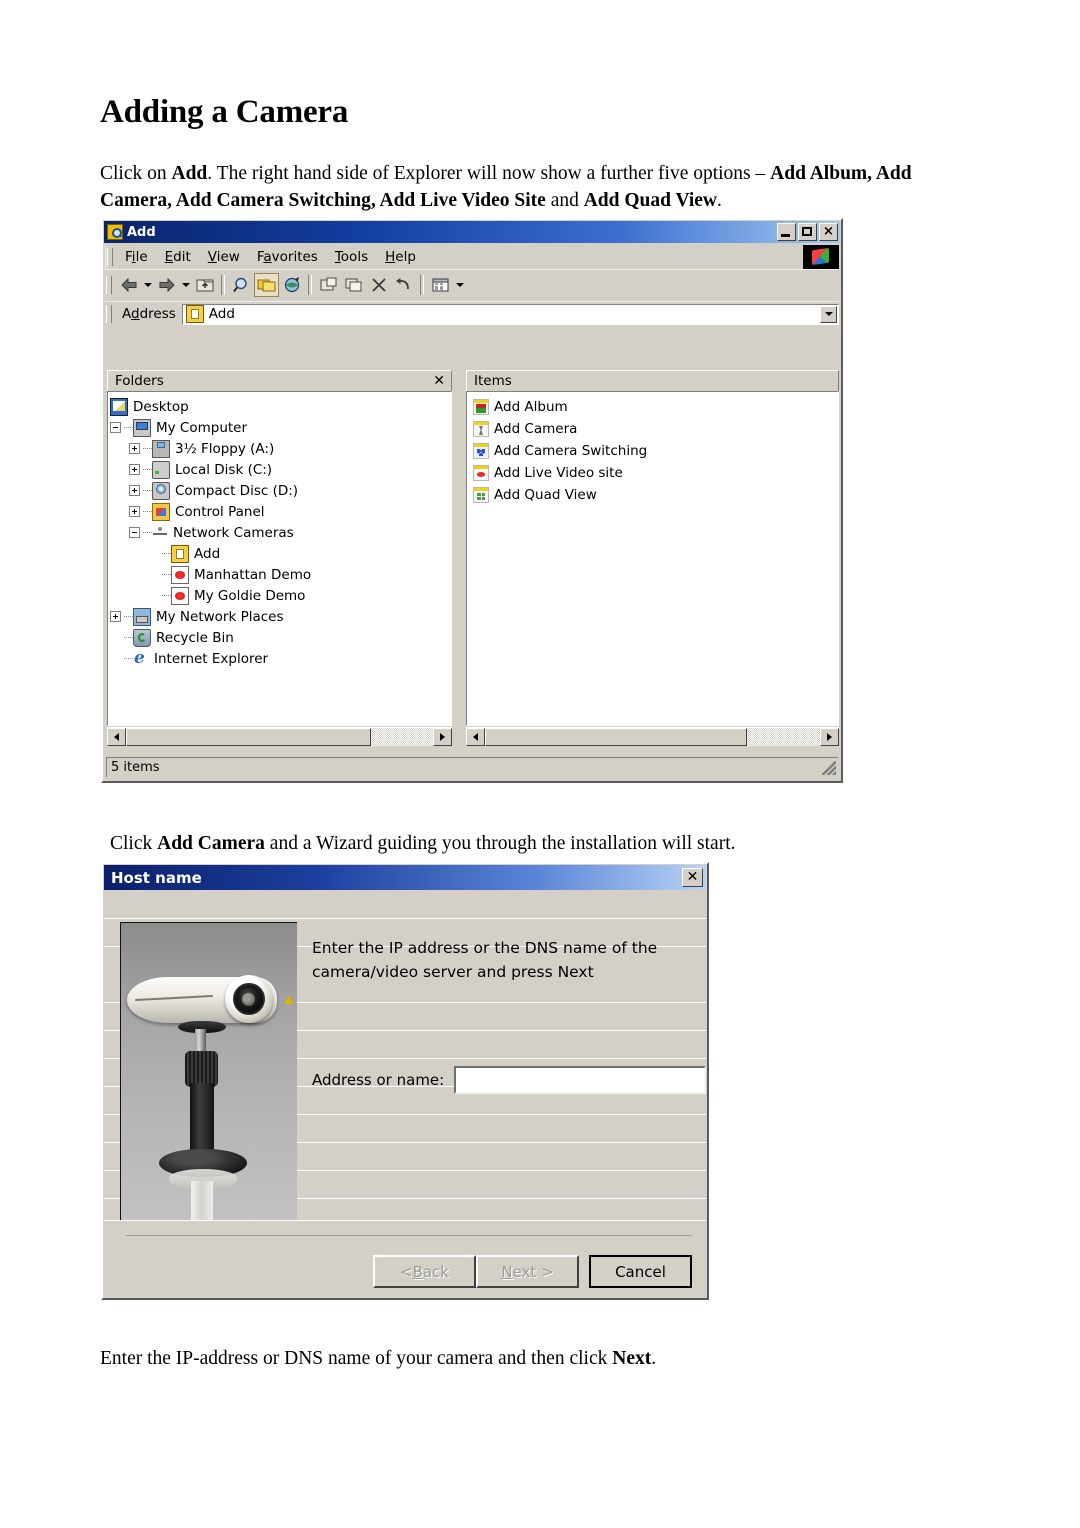 The height and width of the screenshot is (1528, 1080). Describe the element at coordinates (527, 1271) in the screenshot. I see `next-button: Next >` at that location.